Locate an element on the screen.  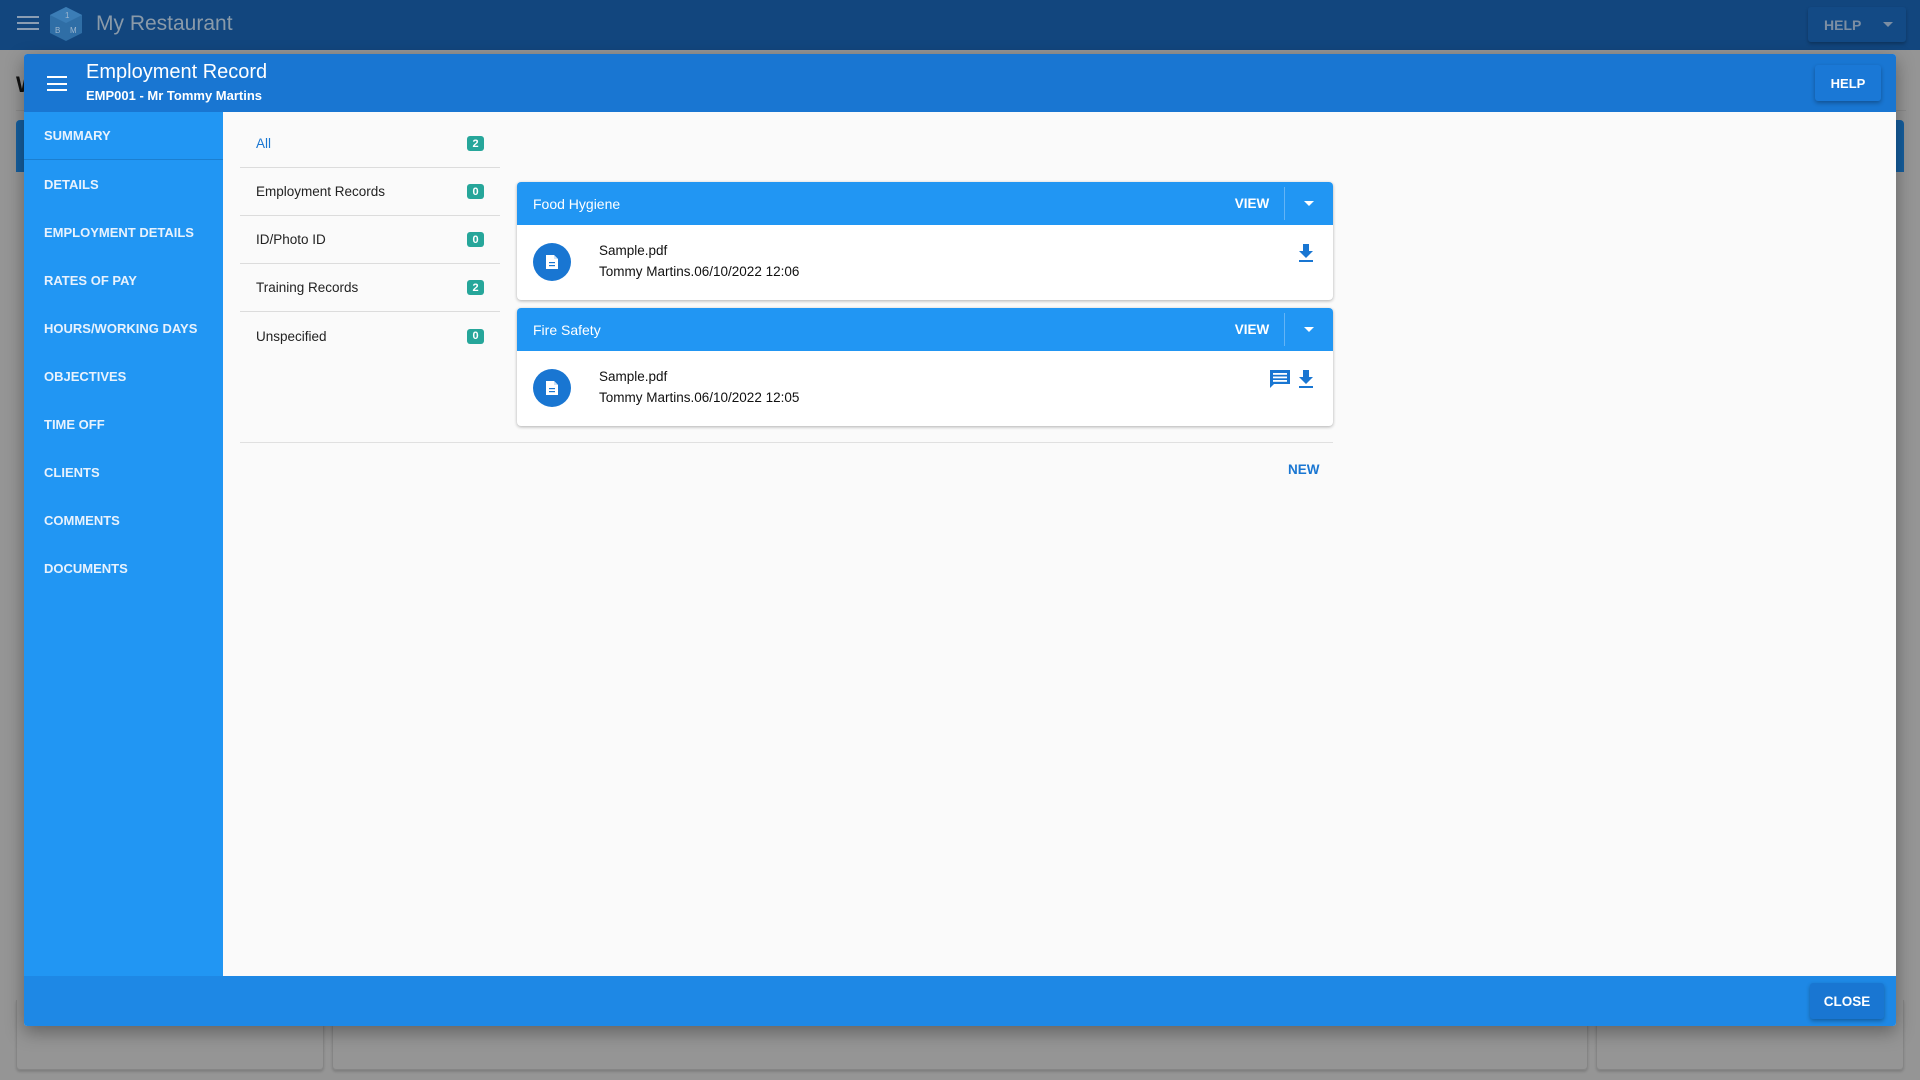
category-label: Unspecified is located at coordinates (291, 336).